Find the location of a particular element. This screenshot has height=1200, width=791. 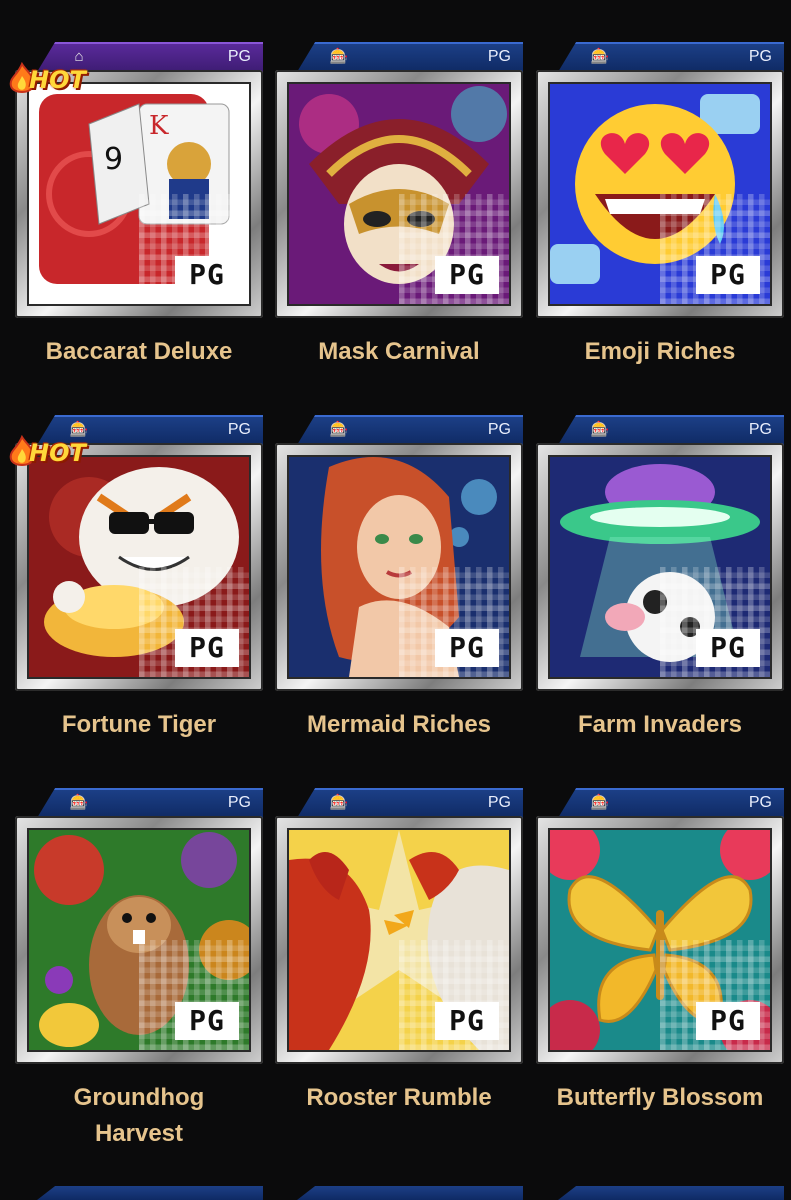

game-name: Rooster Rumble is located at coordinates (399, 1098).